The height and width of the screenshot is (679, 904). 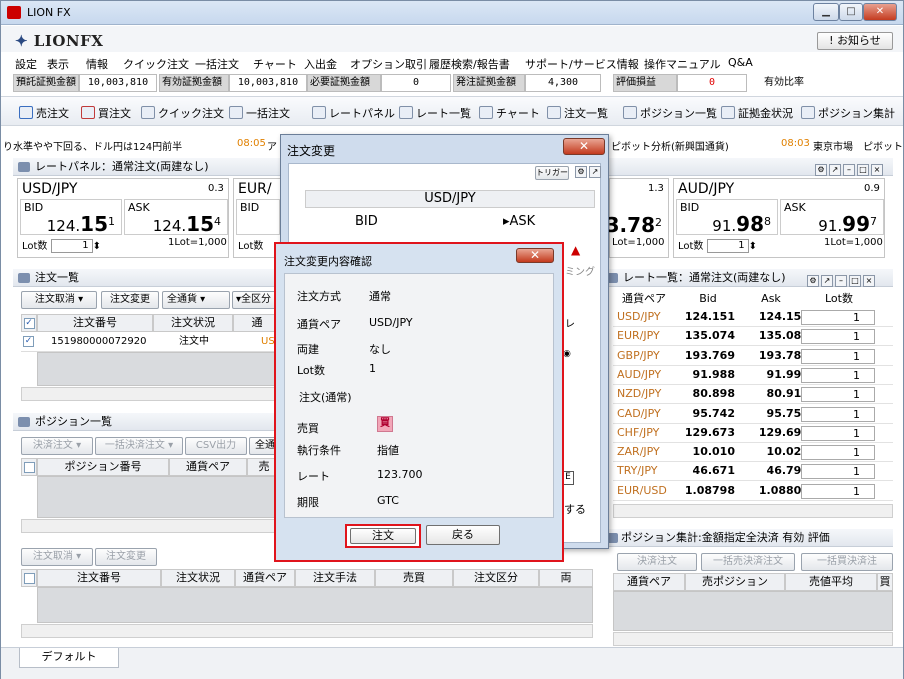 I want to click on col-side: 売買, so click(x=414, y=578).